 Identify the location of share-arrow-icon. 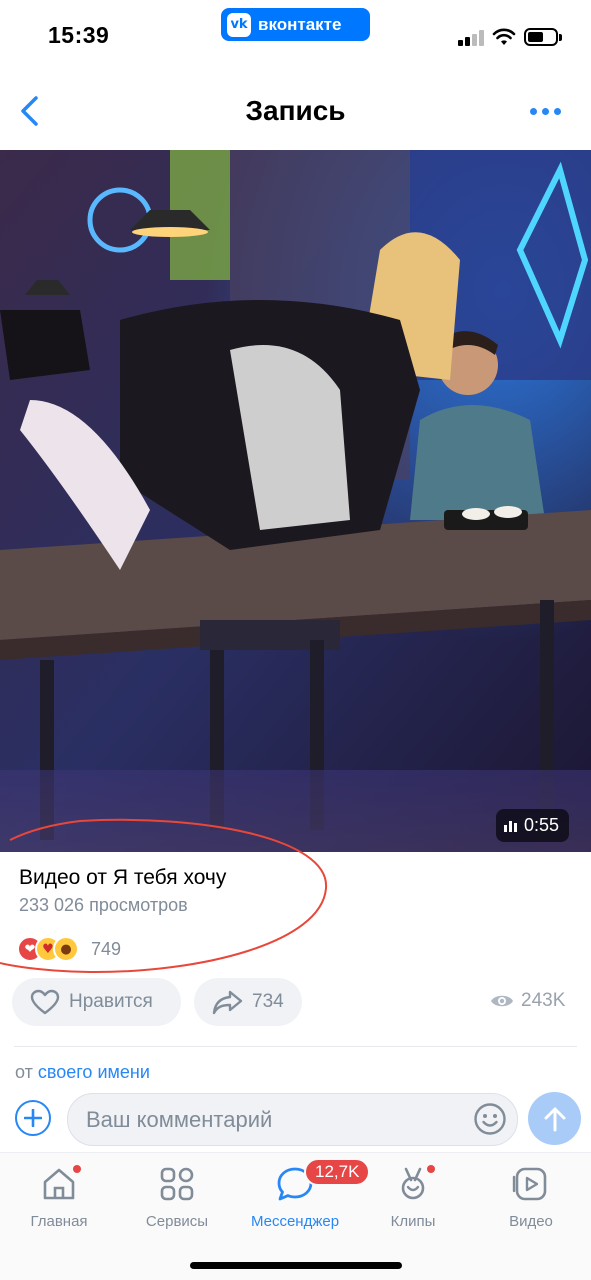
(227, 1002).